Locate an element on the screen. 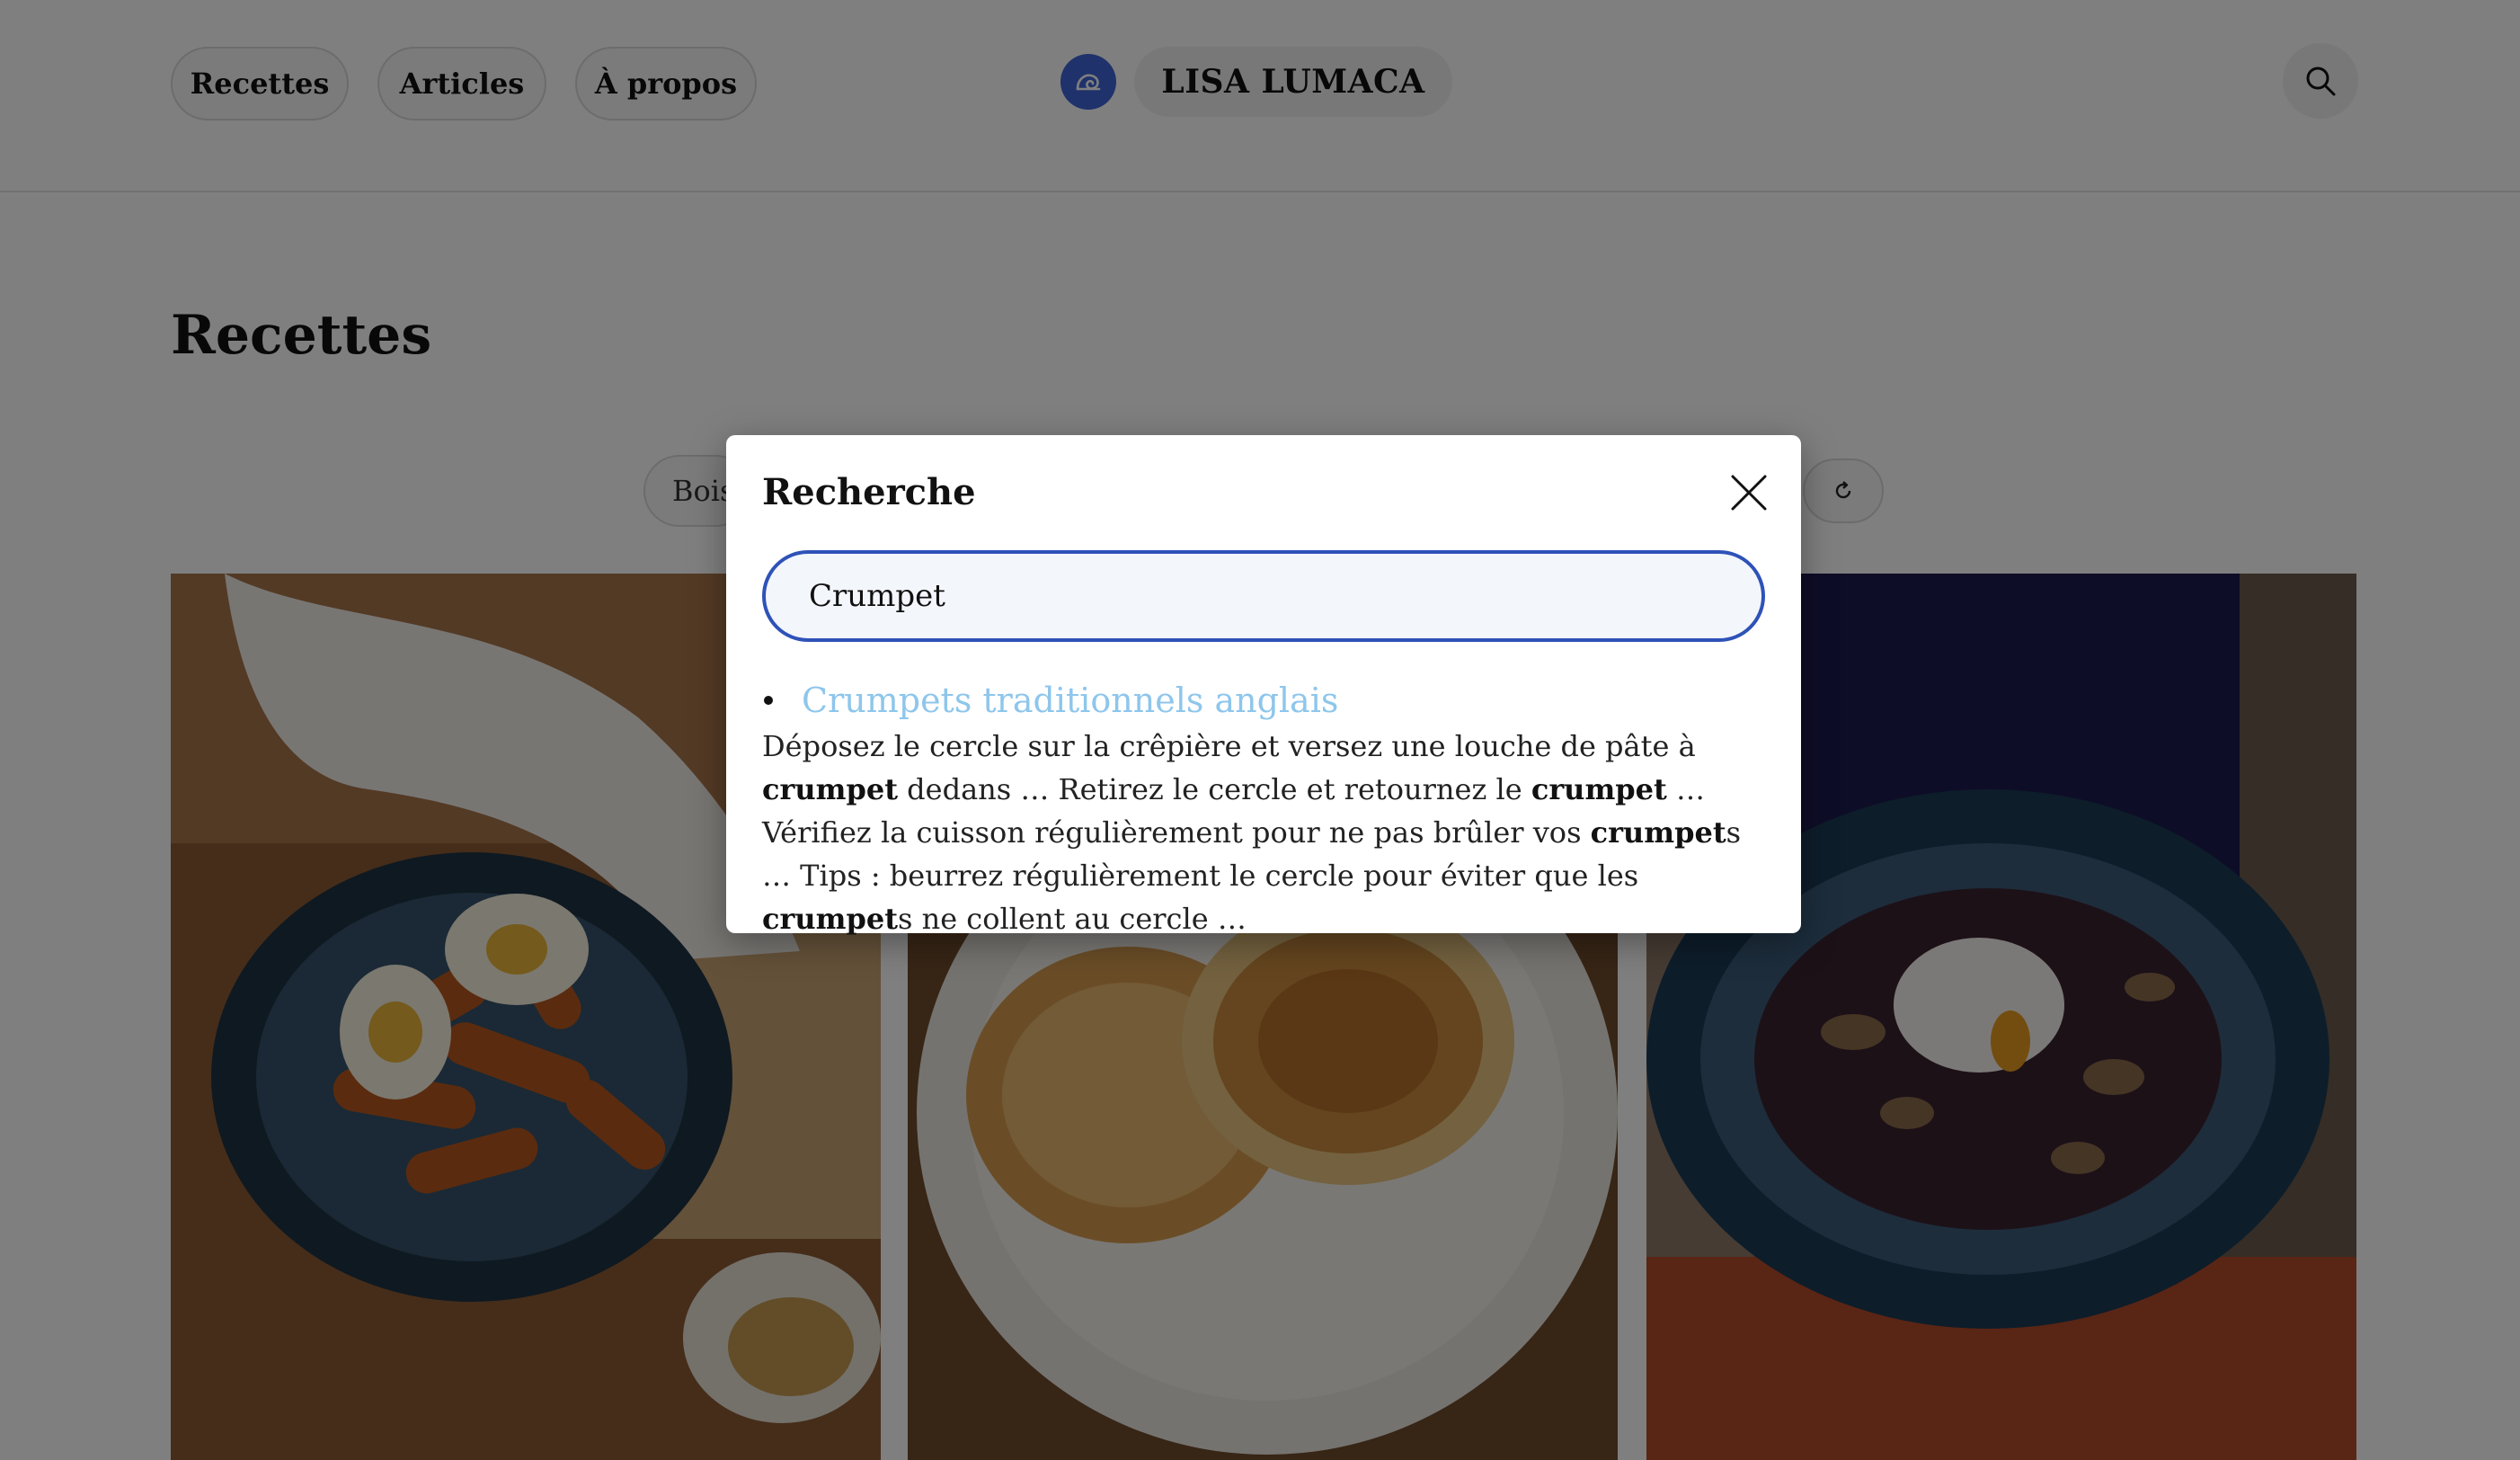 This screenshot has height=1460, width=2520. close-icon is located at coordinates (1749, 493).